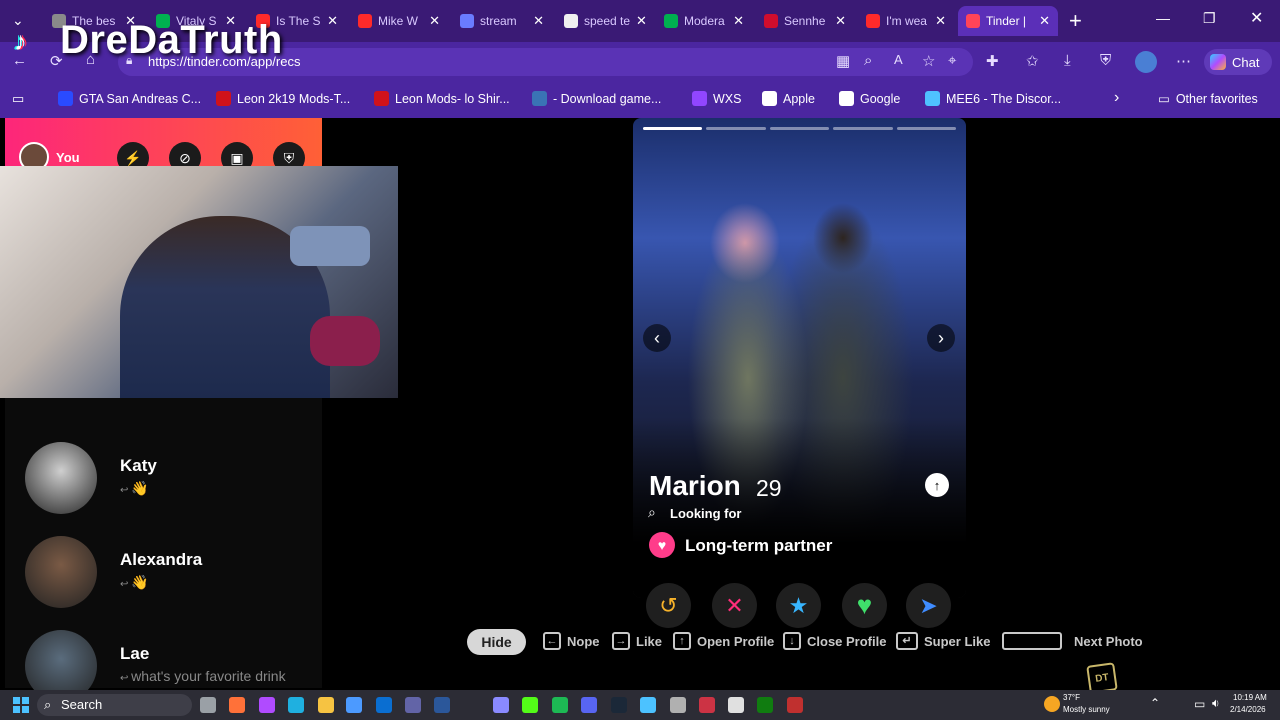 This screenshot has height=720, width=1280. I want to click on browser-tab: Sennhe ✕, so click(805, 21).